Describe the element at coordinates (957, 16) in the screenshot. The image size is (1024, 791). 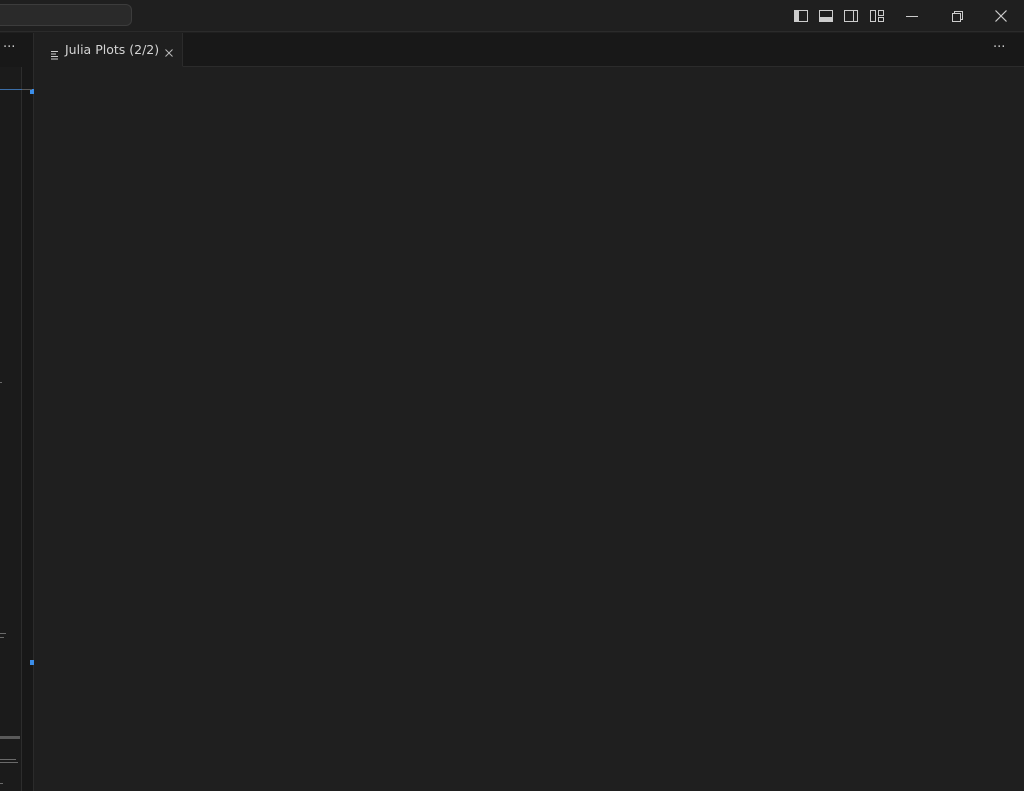
I see `restore-icon` at that location.